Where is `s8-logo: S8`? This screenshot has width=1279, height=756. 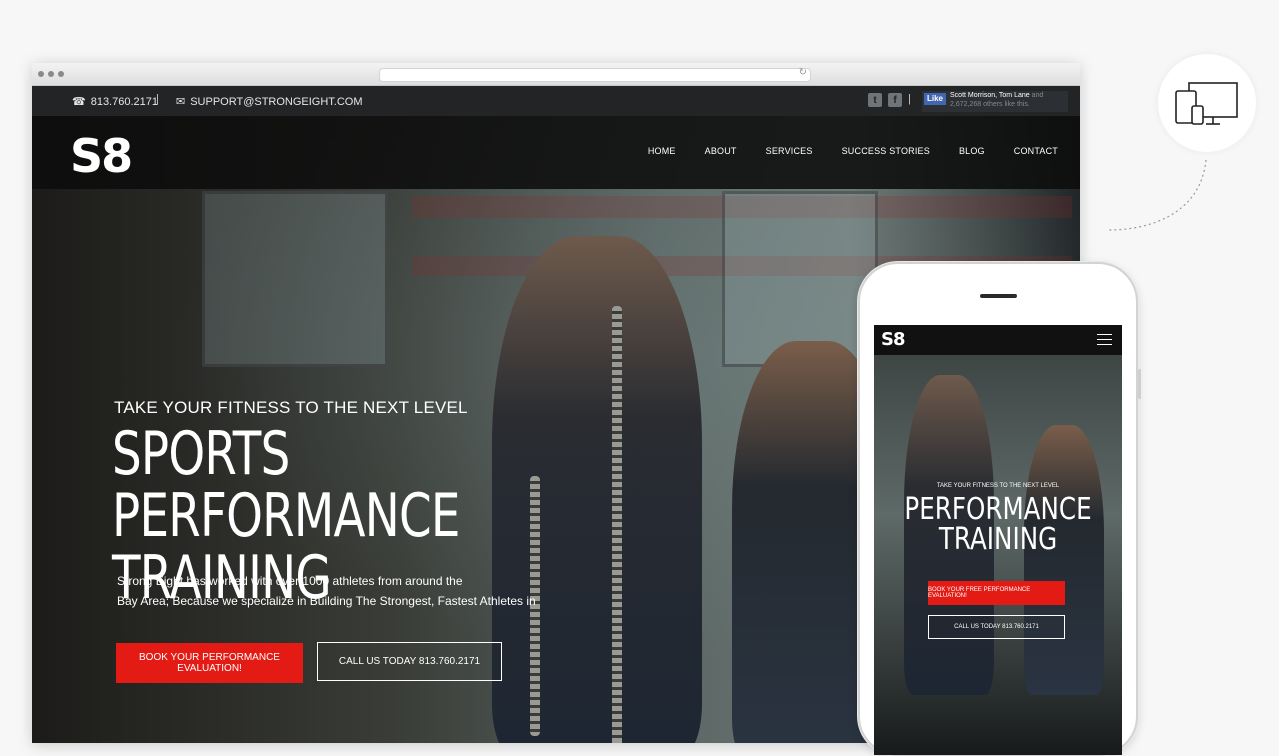
s8-logo: S8 is located at coordinates (103, 156).